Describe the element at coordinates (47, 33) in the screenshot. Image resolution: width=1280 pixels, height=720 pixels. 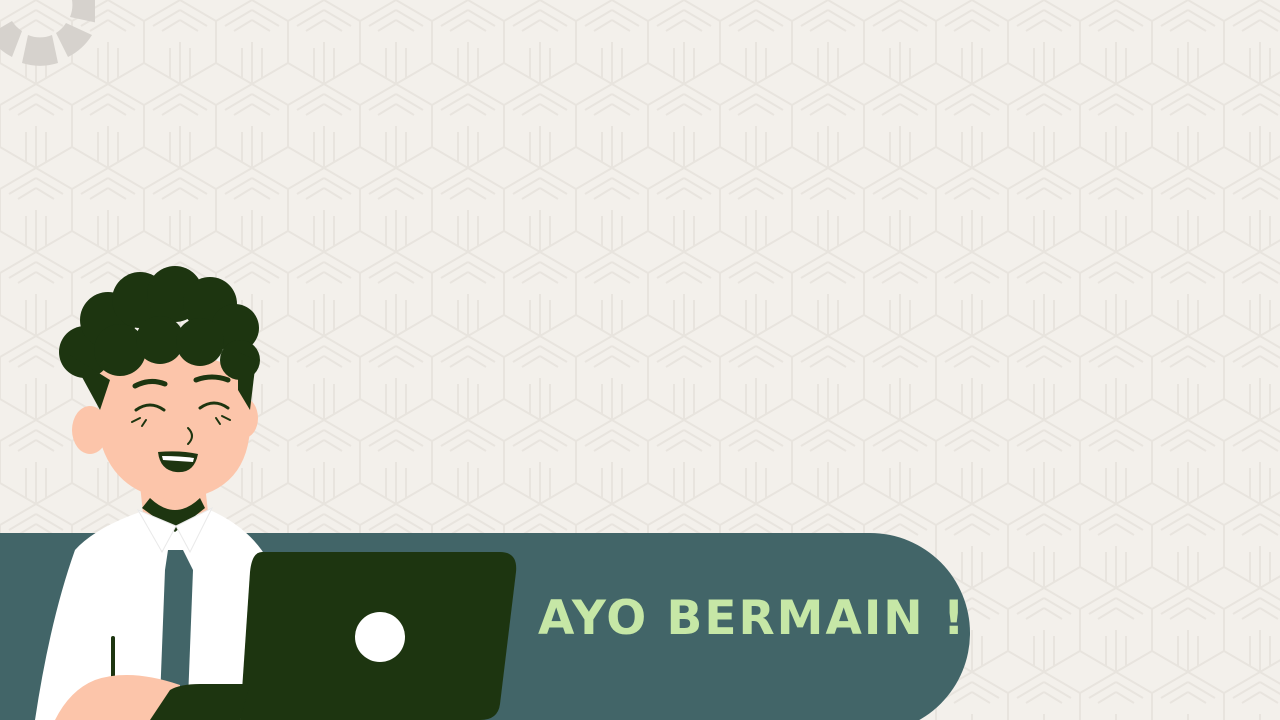
I see `gear-decoration` at that location.